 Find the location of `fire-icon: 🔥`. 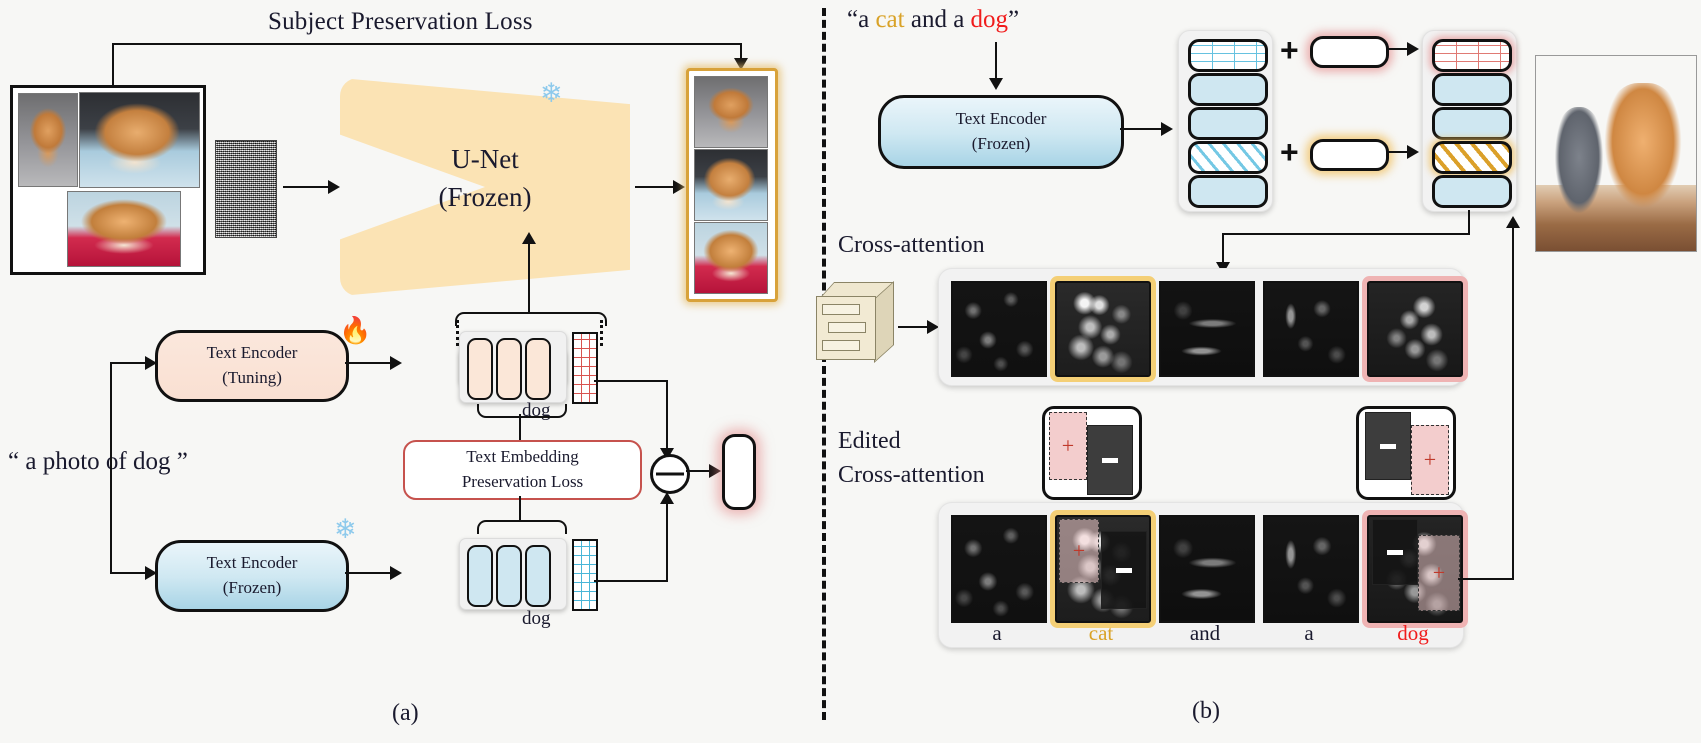

fire-icon: 🔥 is located at coordinates (355, 330).